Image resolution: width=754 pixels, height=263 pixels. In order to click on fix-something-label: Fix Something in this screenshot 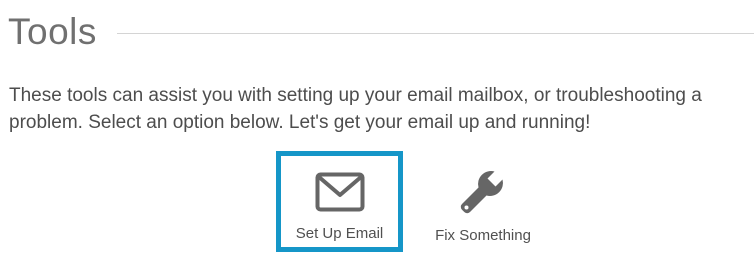, I will do `click(483, 235)`.